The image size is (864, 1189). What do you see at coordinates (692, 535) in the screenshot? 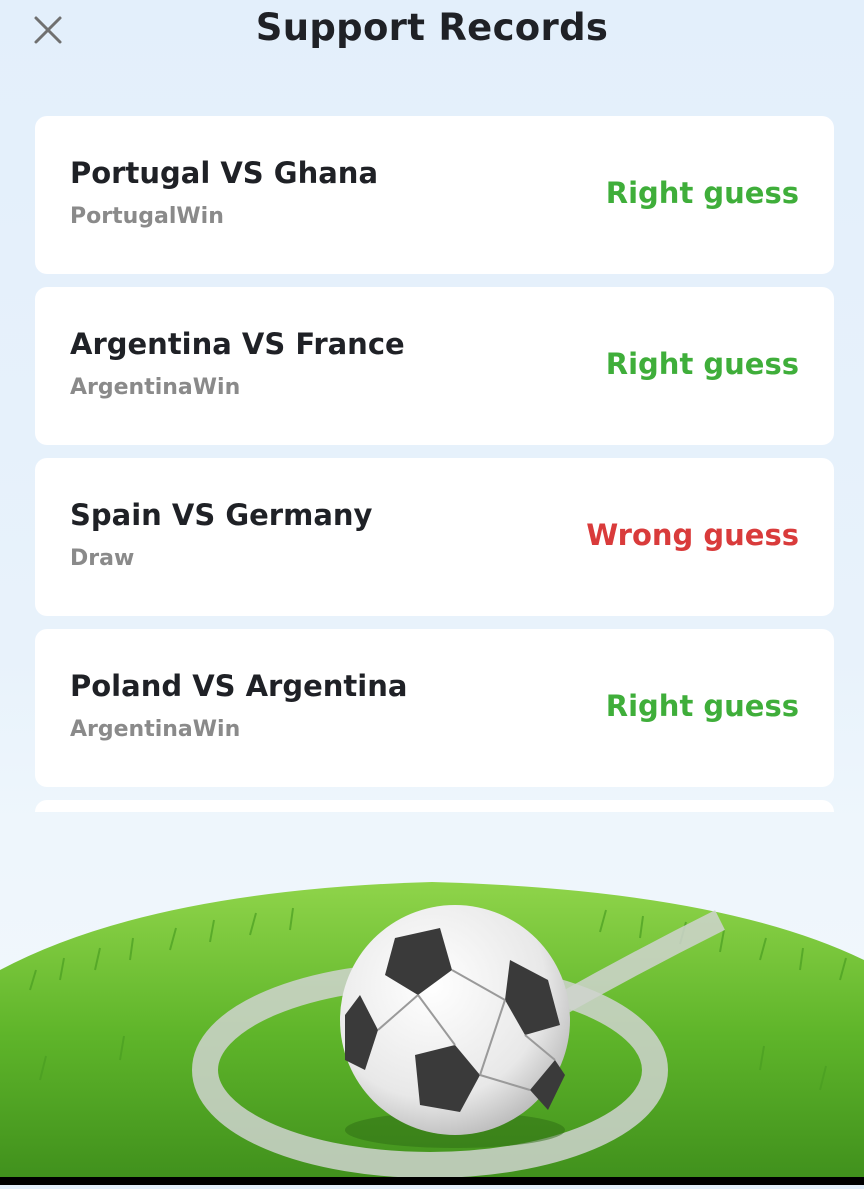
I see `result-status: Wrong guess` at bounding box center [692, 535].